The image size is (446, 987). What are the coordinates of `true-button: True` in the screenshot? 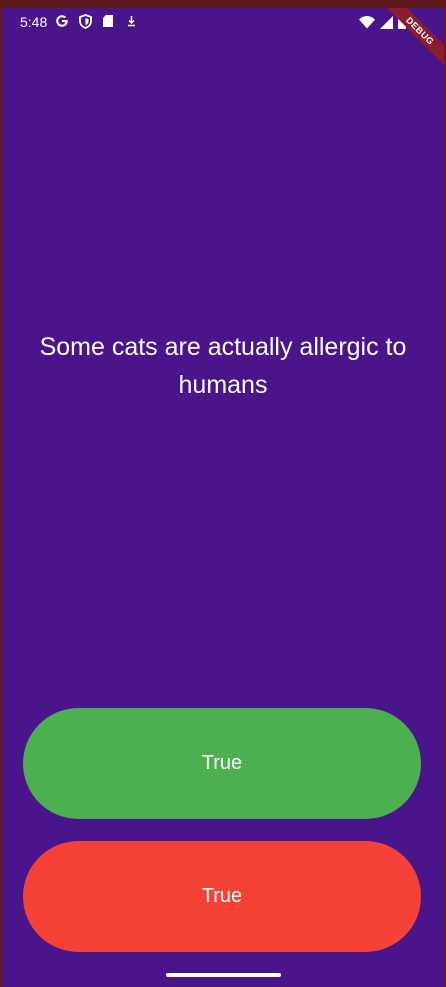 It's located at (222, 763).